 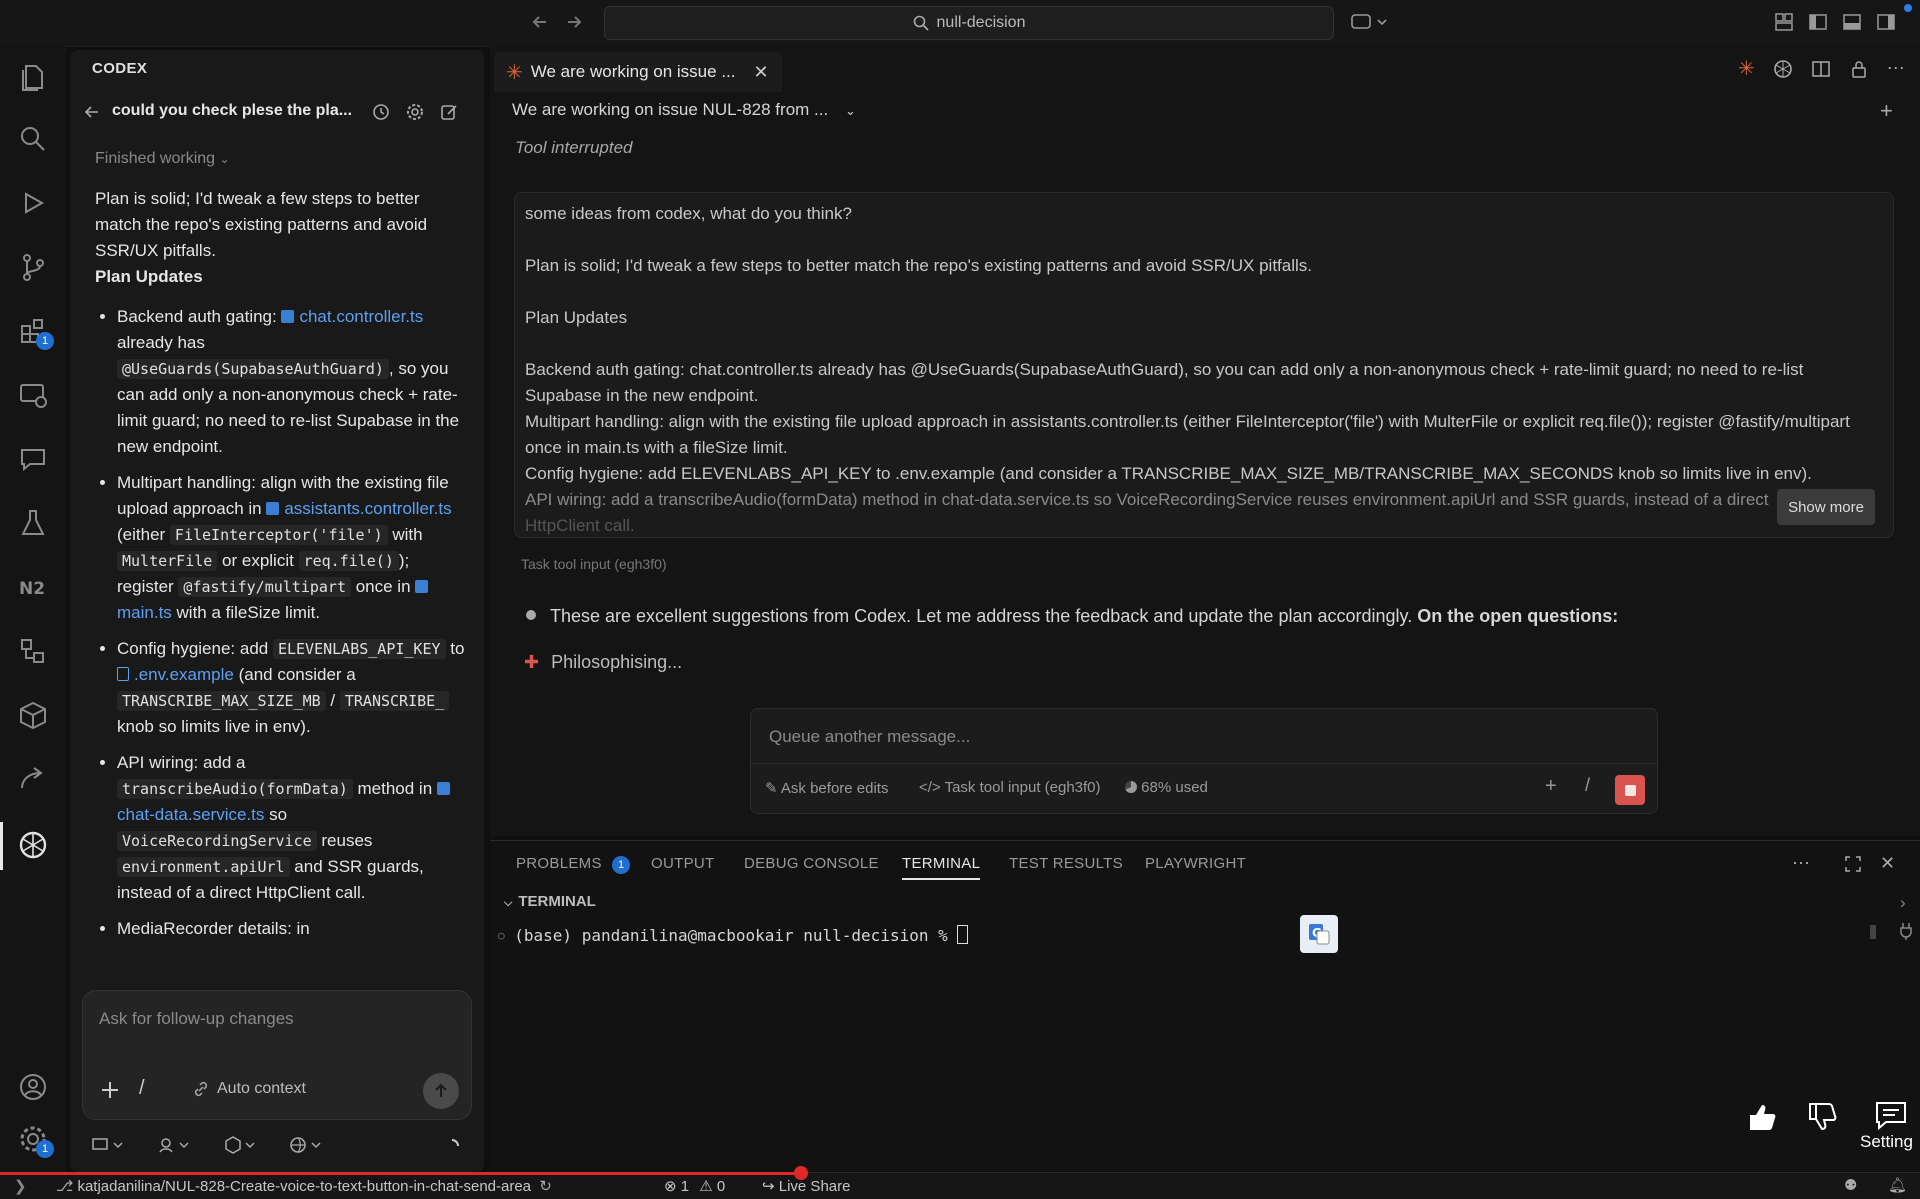 What do you see at coordinates (33, 267) in the screenshot?
I see `source-control-icon` at bounding box center [33, 267].